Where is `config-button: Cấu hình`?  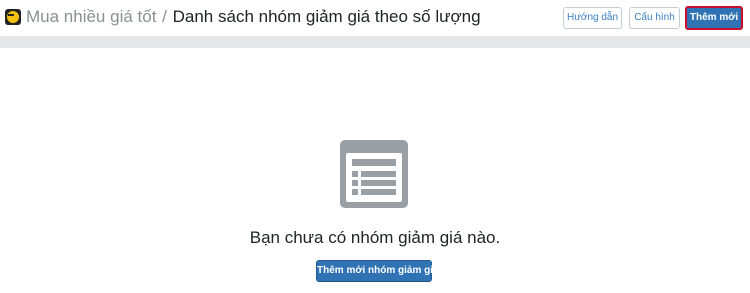
config-button: Cấu hình is located at coordinates (654, 18).